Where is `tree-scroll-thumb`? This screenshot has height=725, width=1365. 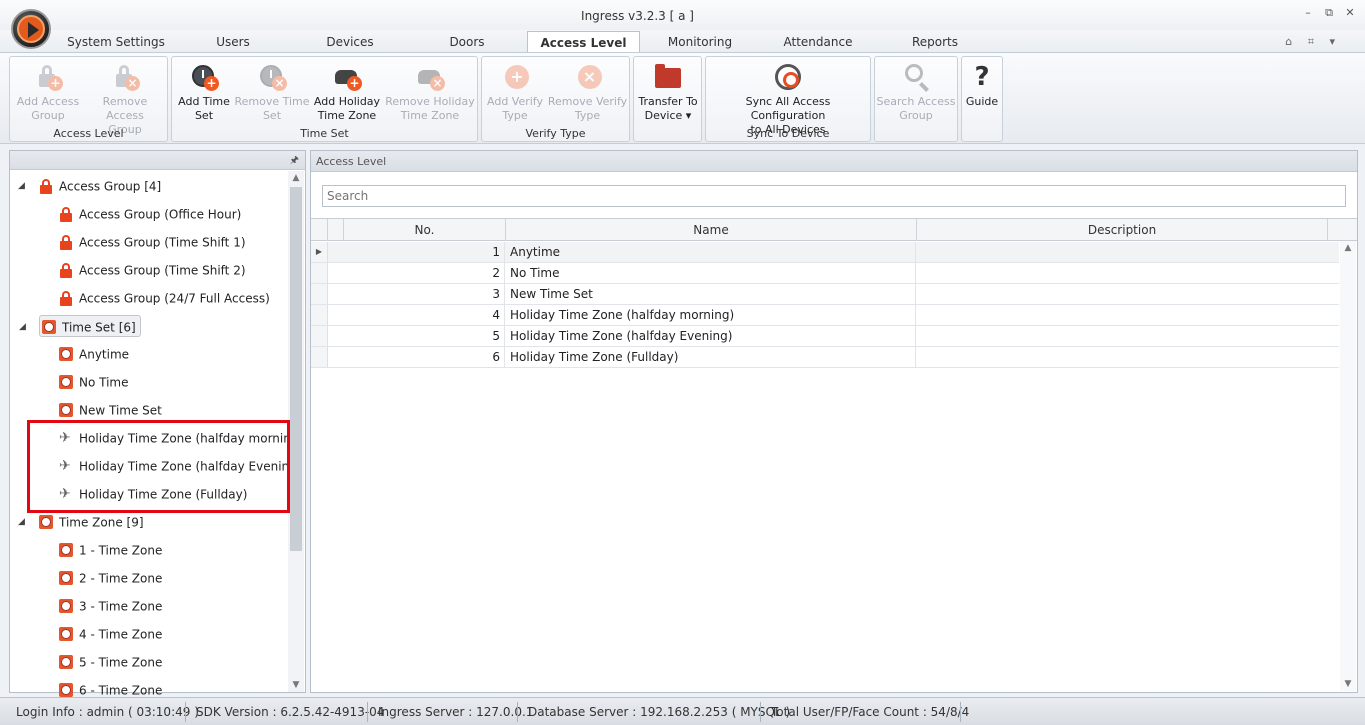
tree-scroll-thumb is located at coordinates (296, 369).